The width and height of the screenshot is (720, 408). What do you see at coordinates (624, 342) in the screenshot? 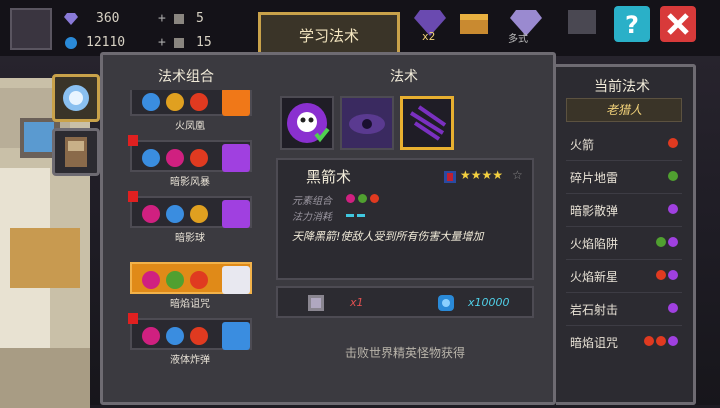
I see `current-spell-item: 暗焰诅咒` at bounding box center [624, 342].